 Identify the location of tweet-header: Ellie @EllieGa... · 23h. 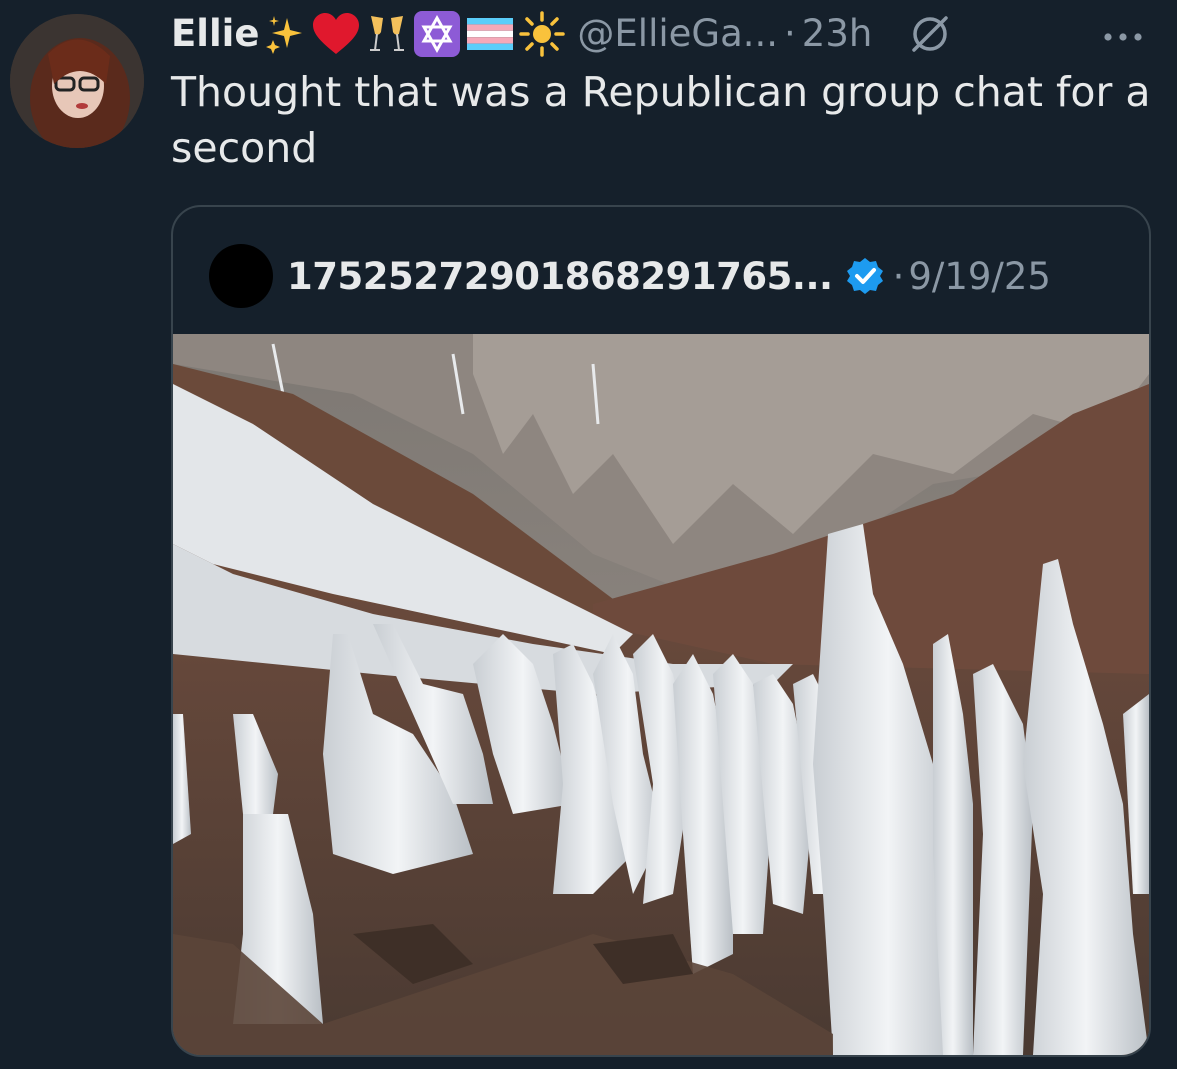
(561, 34).